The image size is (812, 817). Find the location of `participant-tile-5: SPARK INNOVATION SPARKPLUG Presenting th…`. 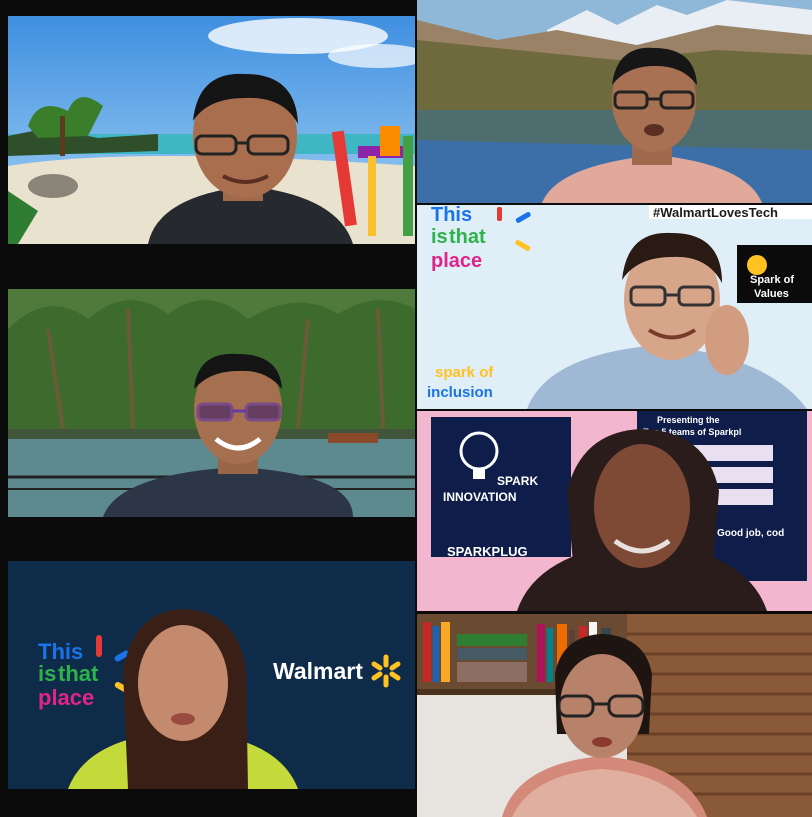

participant-tile-5: SPARK INNOVATION SPARKPLUG Presenting th… is located at coordinates (614, 511).